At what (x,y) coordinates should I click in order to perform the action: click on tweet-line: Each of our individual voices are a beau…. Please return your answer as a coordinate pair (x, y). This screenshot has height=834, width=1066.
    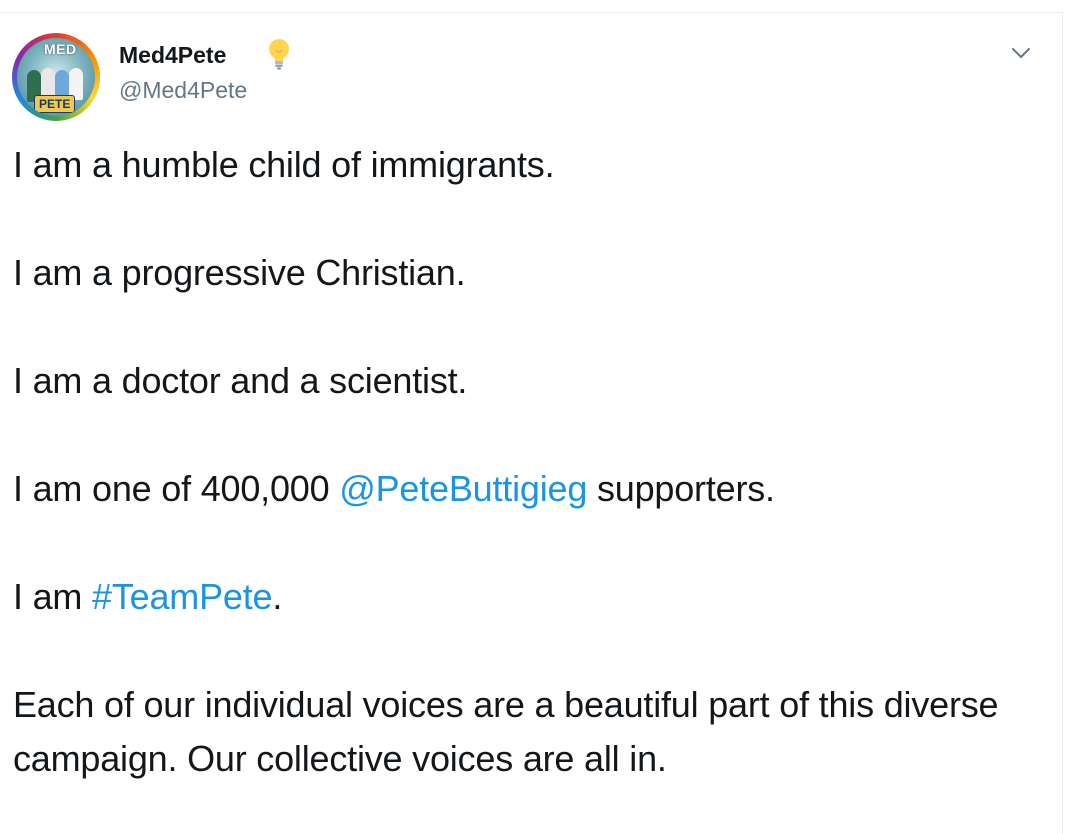
    Looking at the image, I should click on (506, 731).